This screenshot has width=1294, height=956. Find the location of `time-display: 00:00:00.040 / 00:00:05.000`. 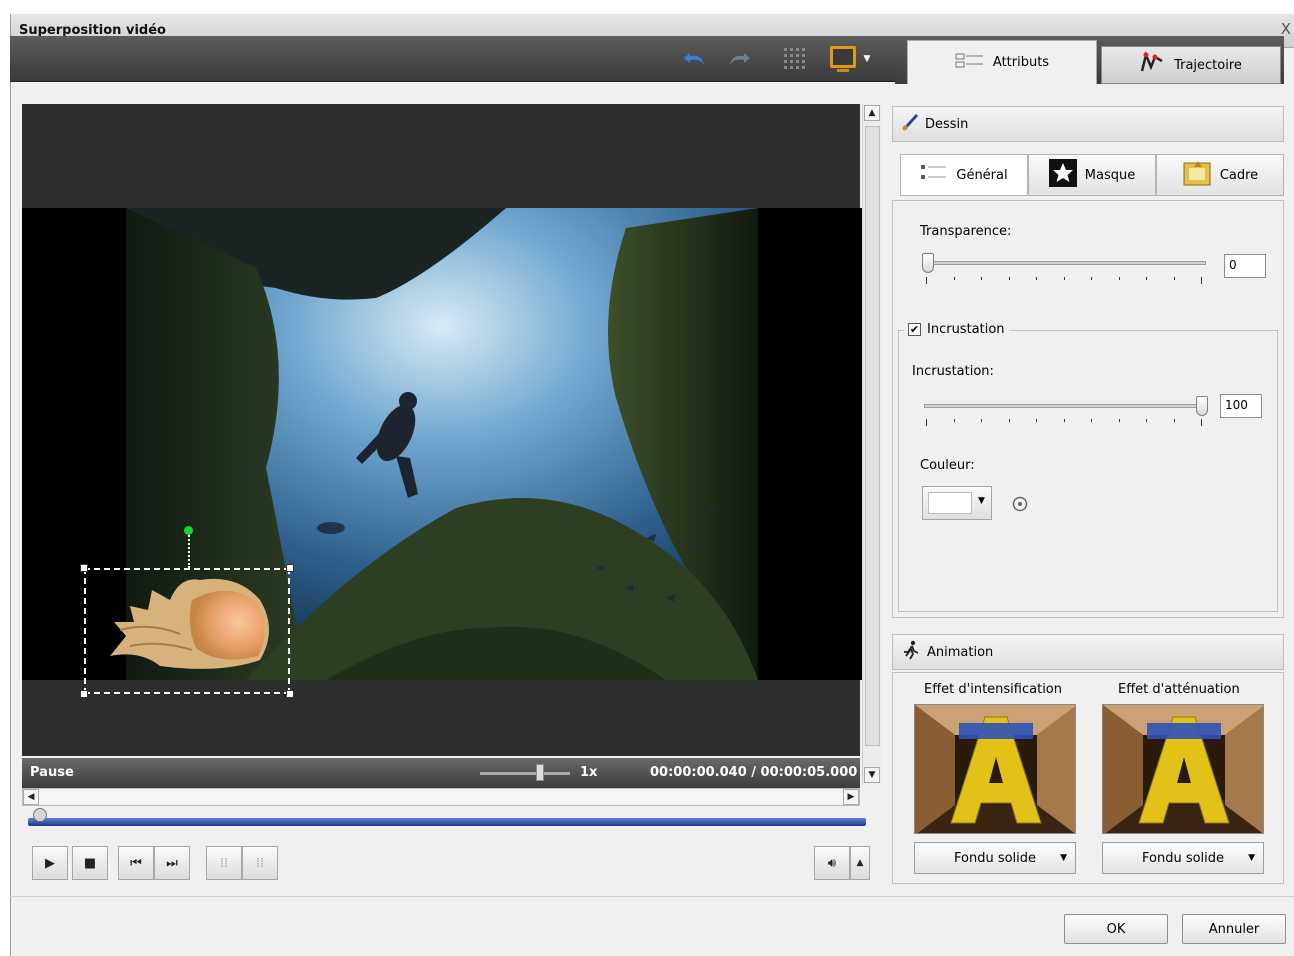

time-display: 00:00:00.040 / 00:00:05.000 is located at coordinates (754, 772).